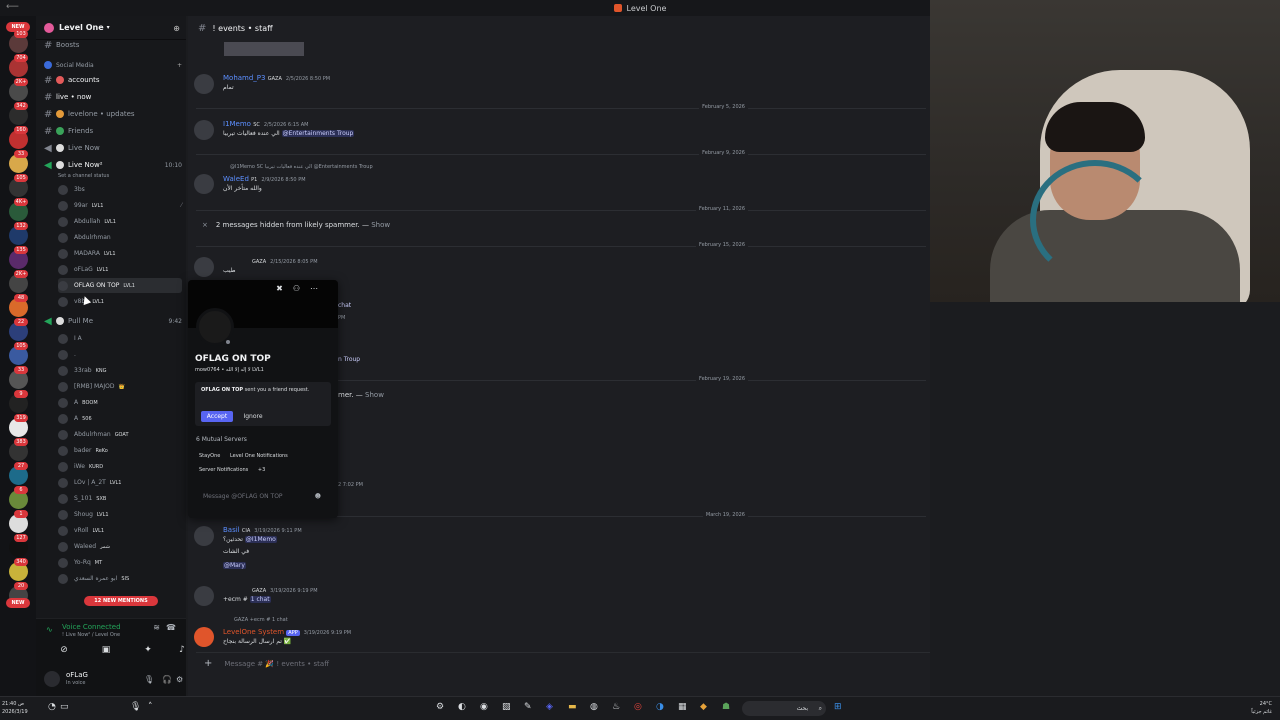 The width and height of the screenshot is (1280, 720). What do you see at coordinates (253, 416) in the screenshot?
I see `ignore-button: Ignore` at bounding box center [253, 416].